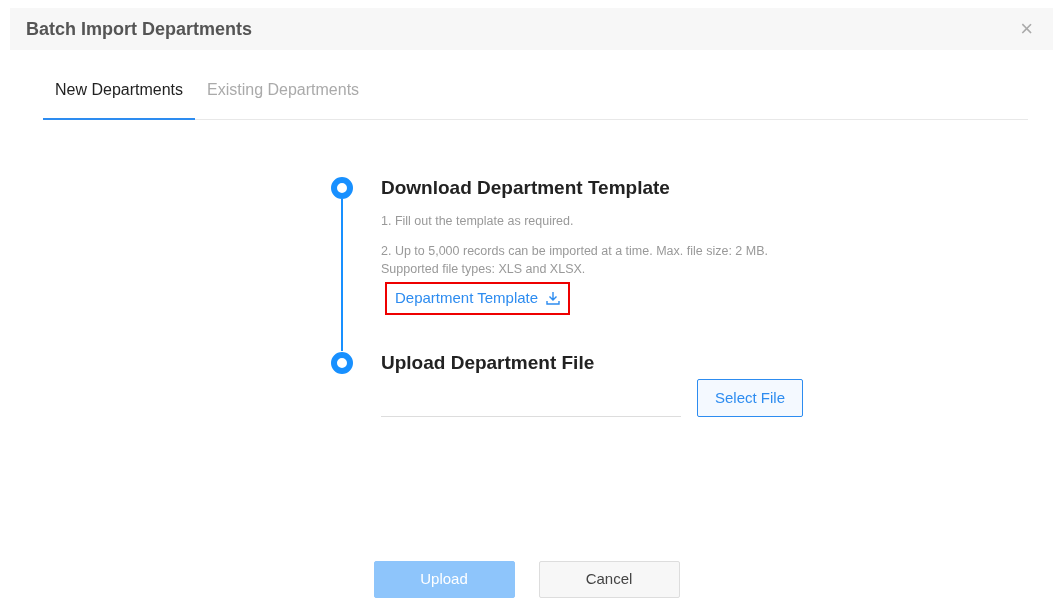  I want to click on template-link: Department Template, so click(478, 298).